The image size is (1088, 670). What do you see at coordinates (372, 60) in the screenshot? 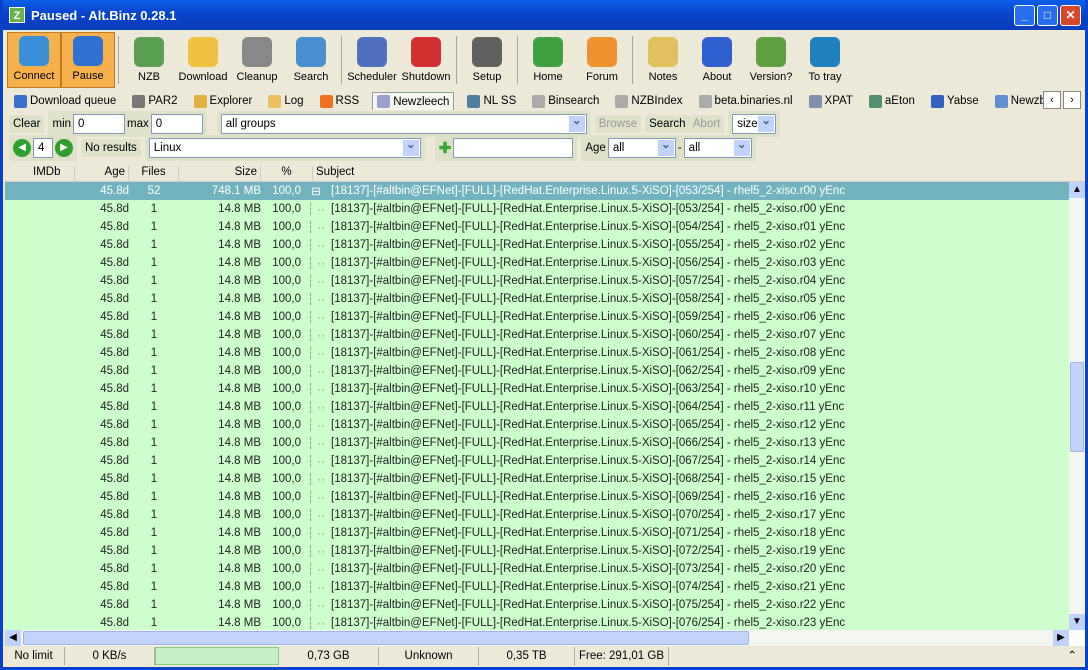
I see `scheduler-button: Scheduler` at bounding box center [372, 60].